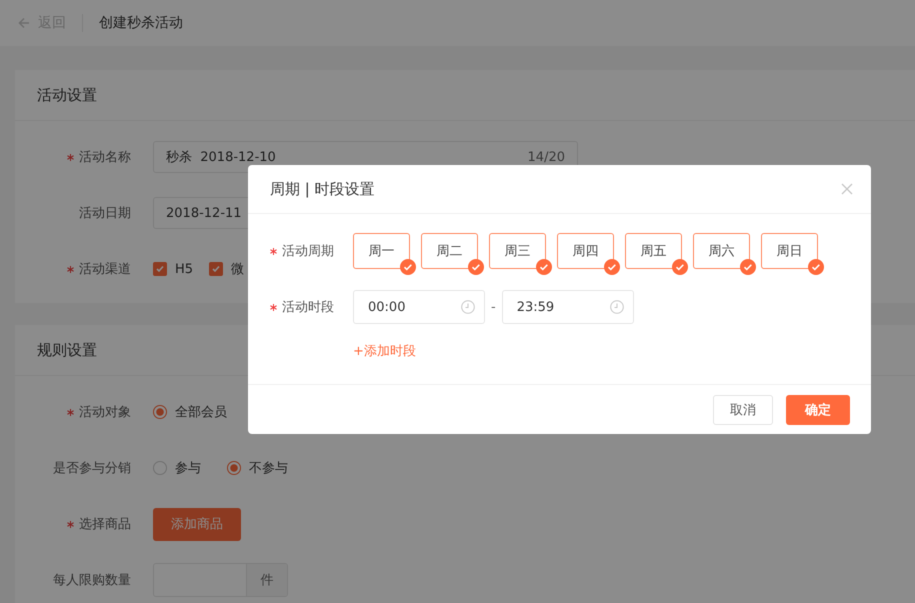 The image size is (915, 603). Describe the element at coordinates (141, 23) in the screenshot. I see `page-title: 创建秒杀活动` at that location.